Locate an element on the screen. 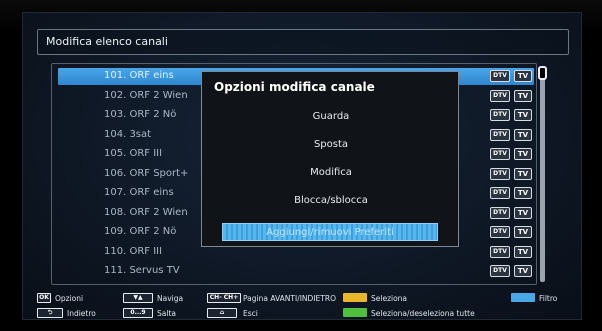 The width and height of the screenshot is (602, 331). channel-name: 109. ORF 2 Nö is located at coordinates (140, 231).